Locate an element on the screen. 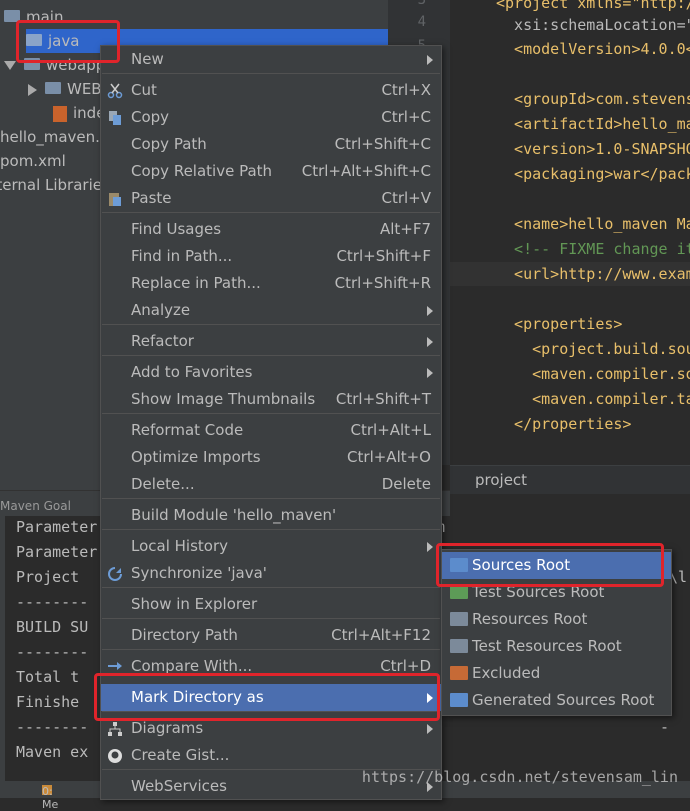  menu-item-find-usages: Find Usages Alt+F7 is located at coordinates (271, 229).